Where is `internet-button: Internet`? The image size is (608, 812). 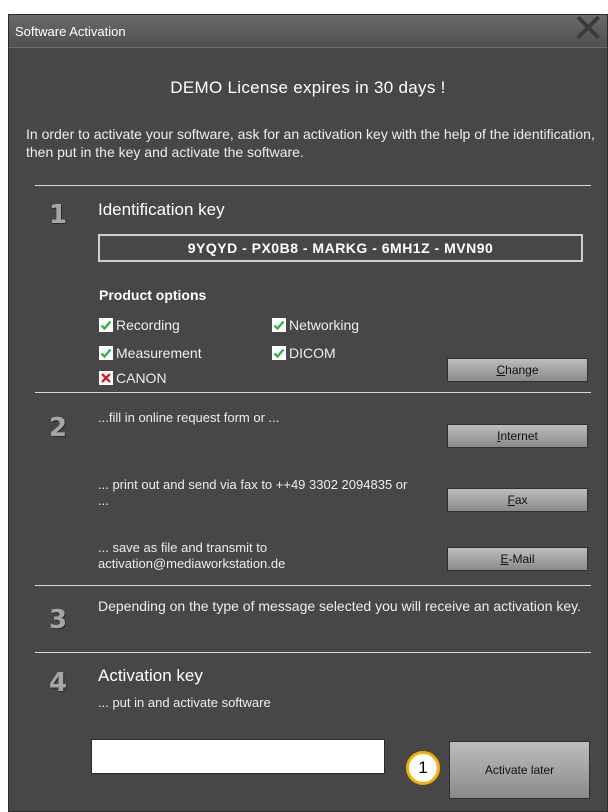
internet-button: Internet is located at coordinates (517, 436).